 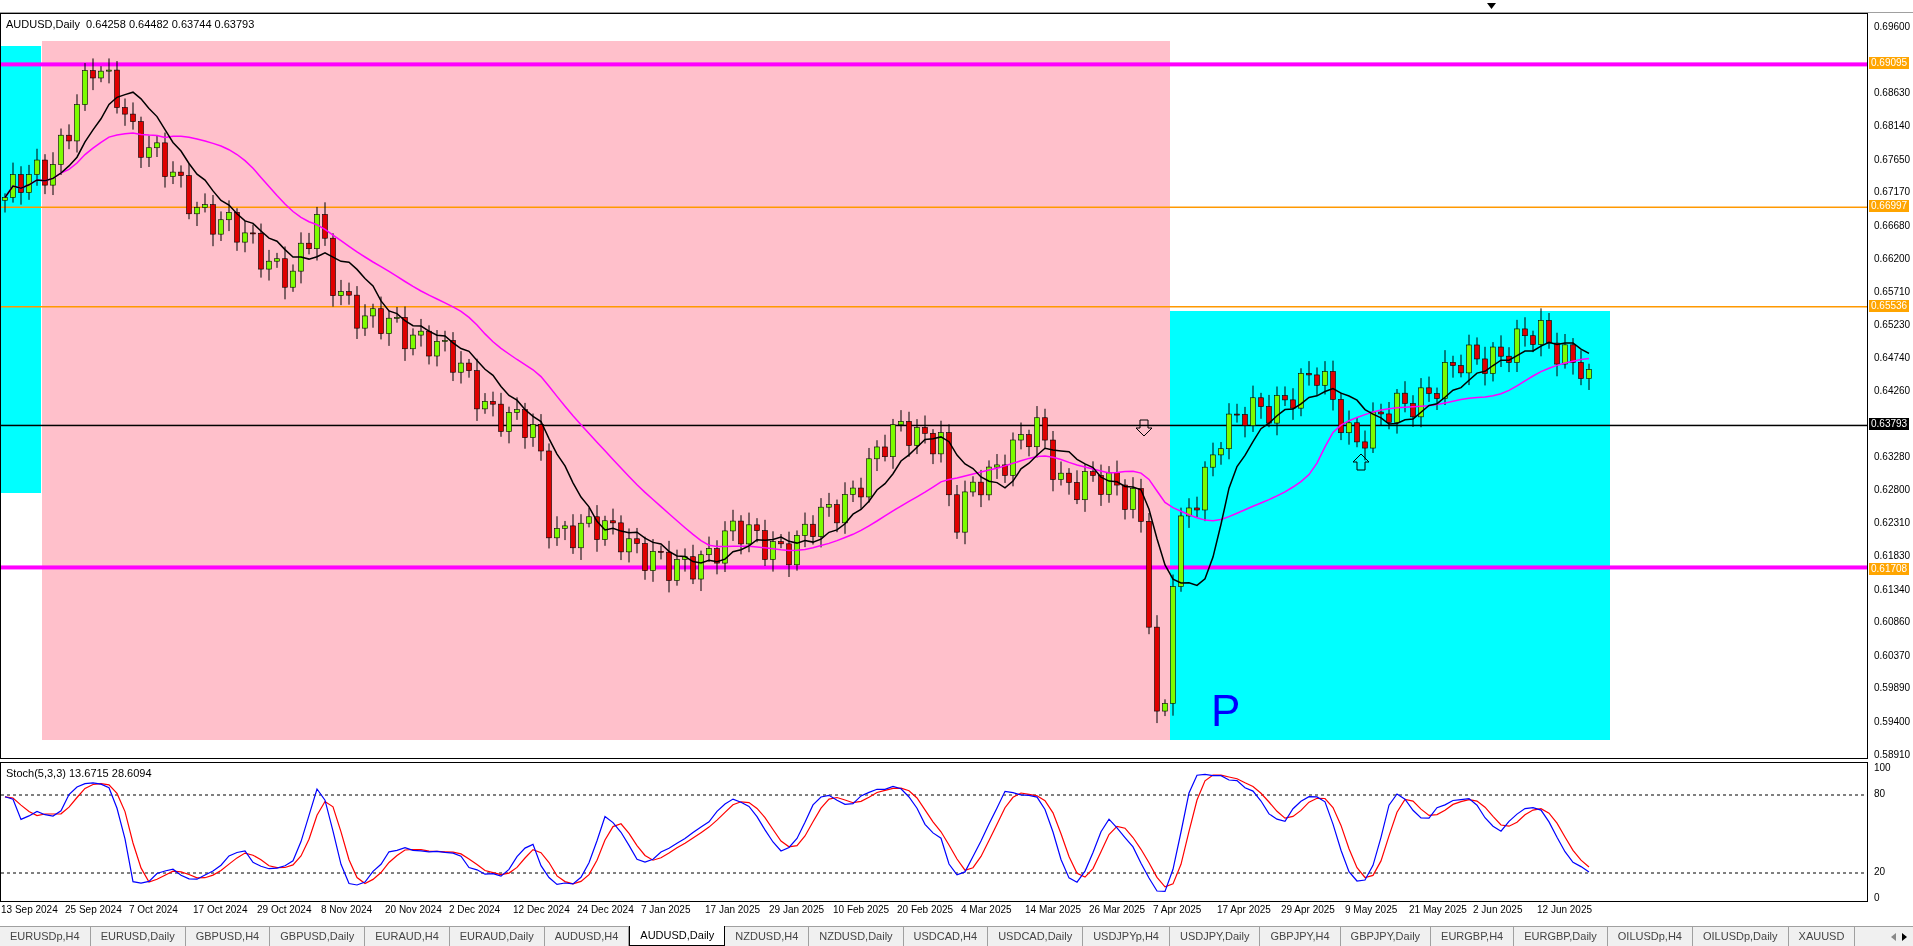 I want to click on chart-tab: GBPJPY,H4, so click(x=1300, y=936).